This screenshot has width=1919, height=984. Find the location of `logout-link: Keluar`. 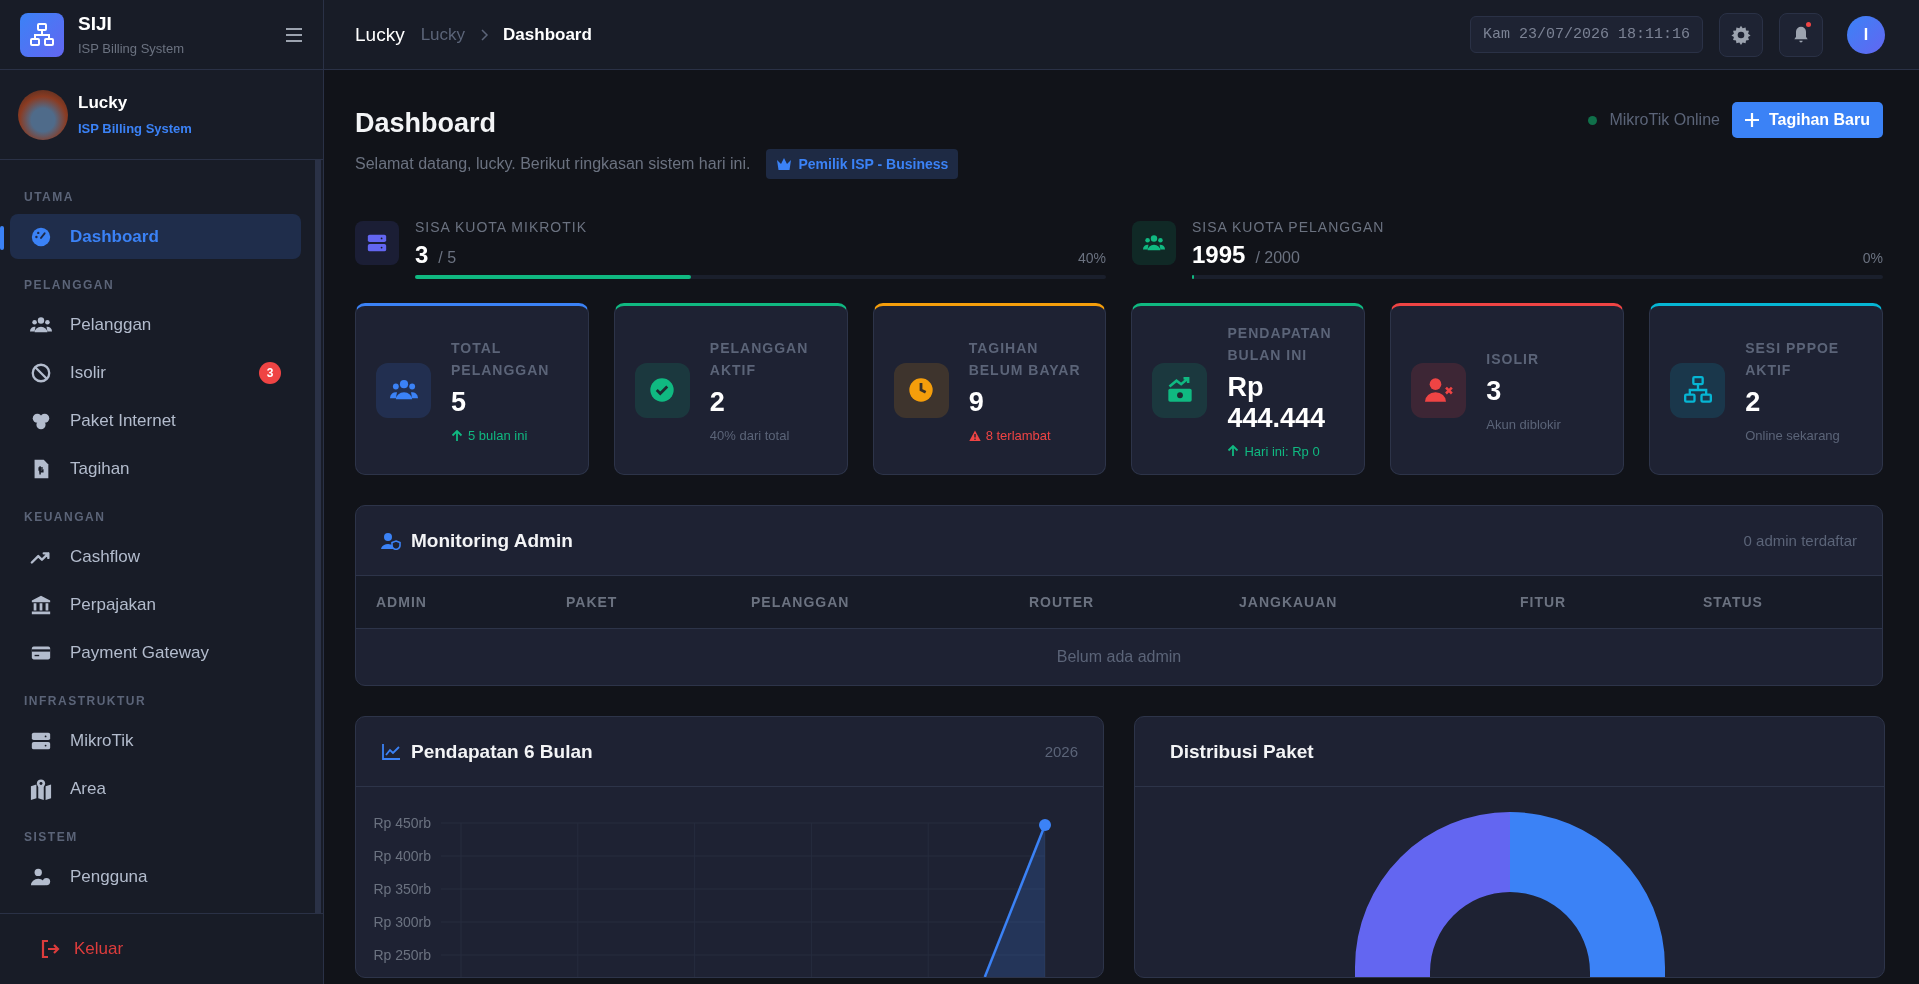

logout-link: Keluar is located at coordinates (82, 949).